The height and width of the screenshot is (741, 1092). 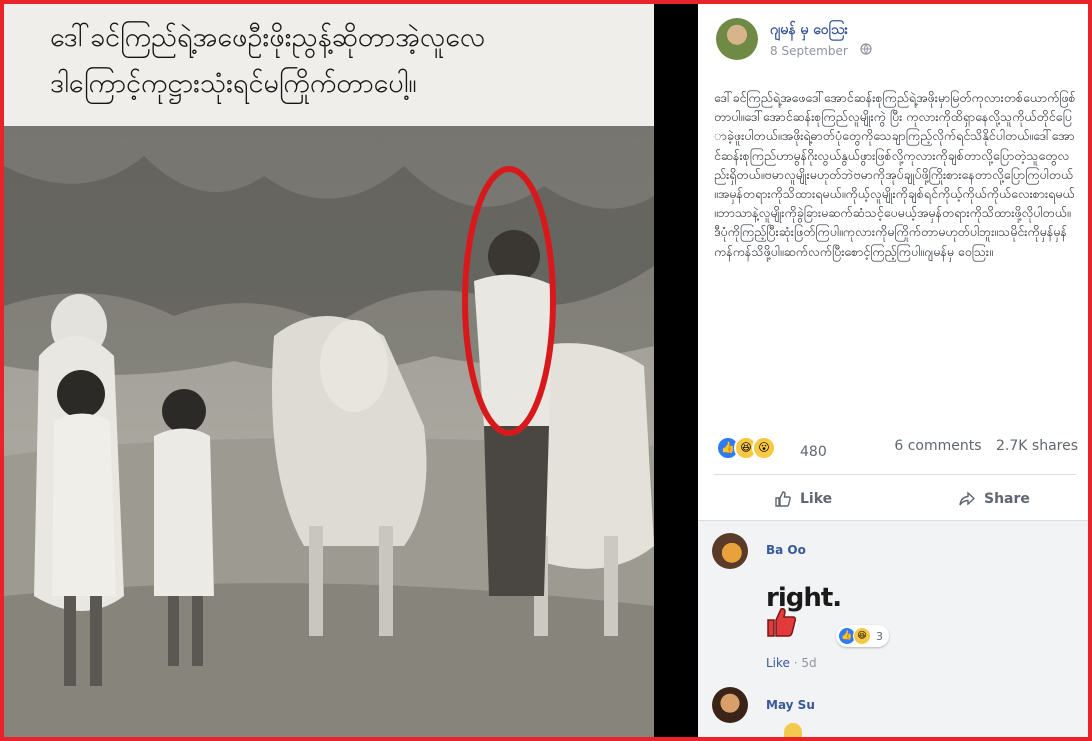 I want to click on post-date: 8 September, so click(x=809, y=51).